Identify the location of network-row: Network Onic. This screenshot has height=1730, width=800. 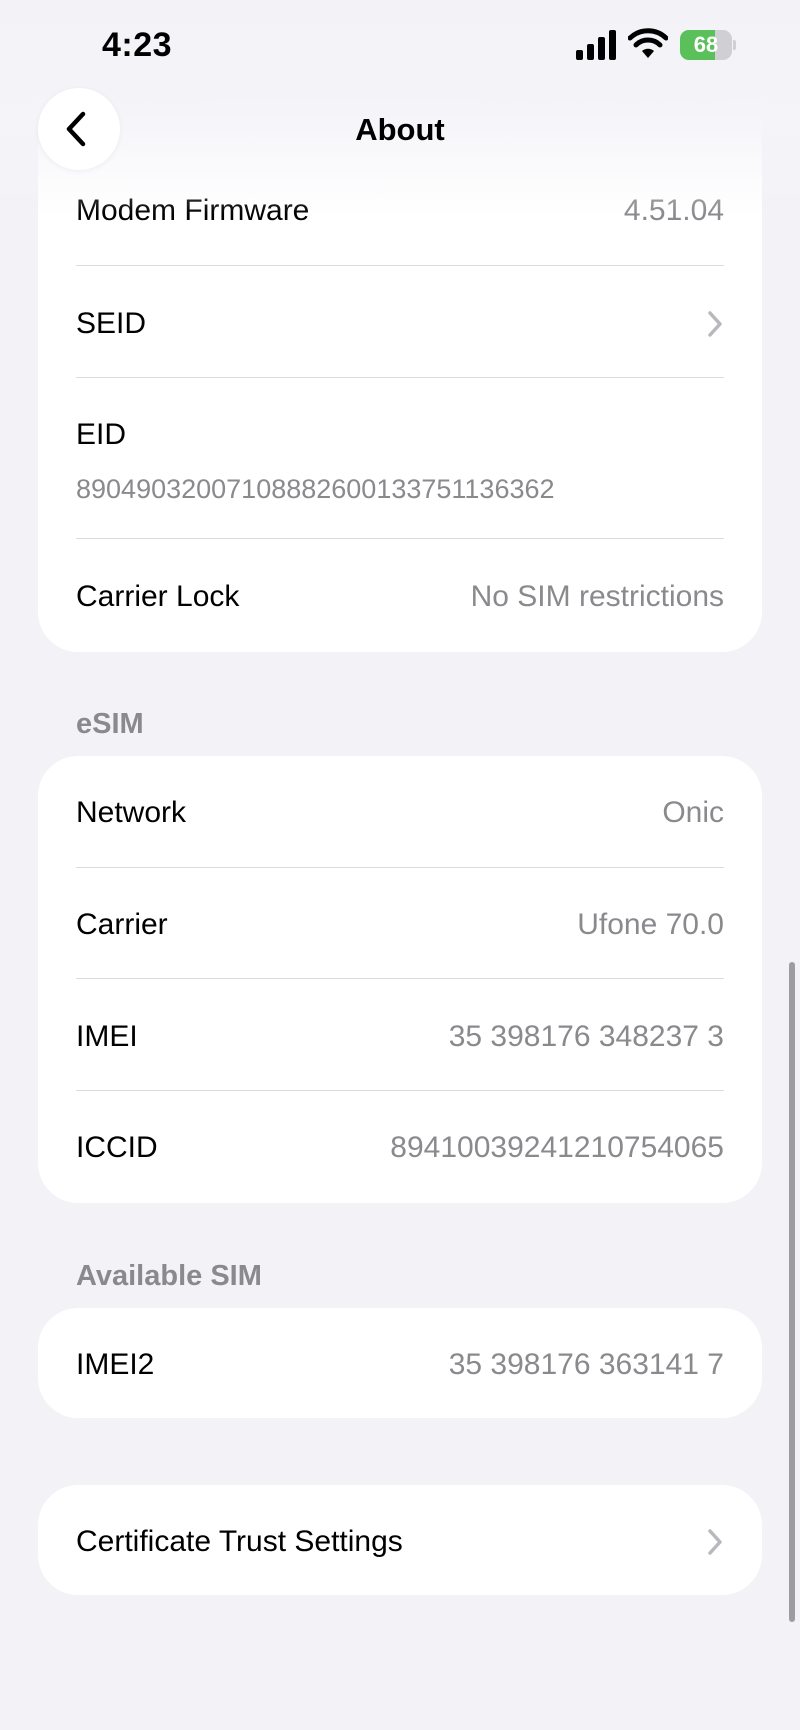
(400, 816).